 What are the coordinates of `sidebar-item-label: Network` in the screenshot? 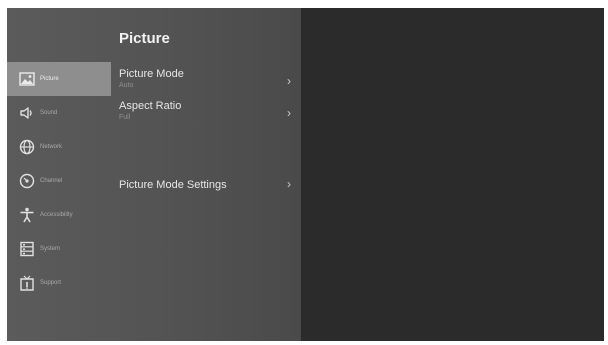 It's located at (51, 147).